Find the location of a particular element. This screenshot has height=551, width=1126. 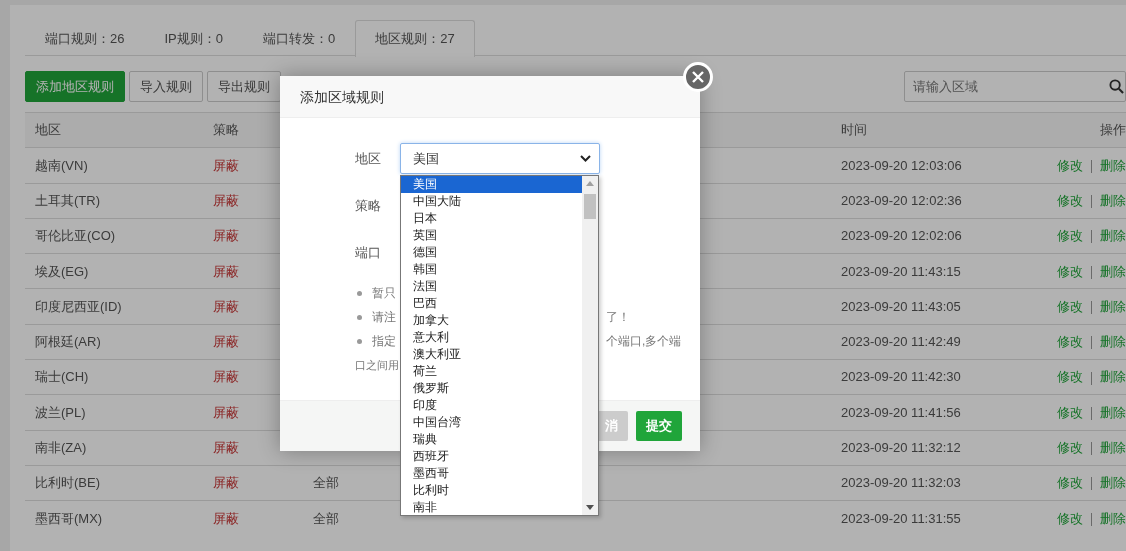

submit-button: 提交 is located at coordinates (659, 426).